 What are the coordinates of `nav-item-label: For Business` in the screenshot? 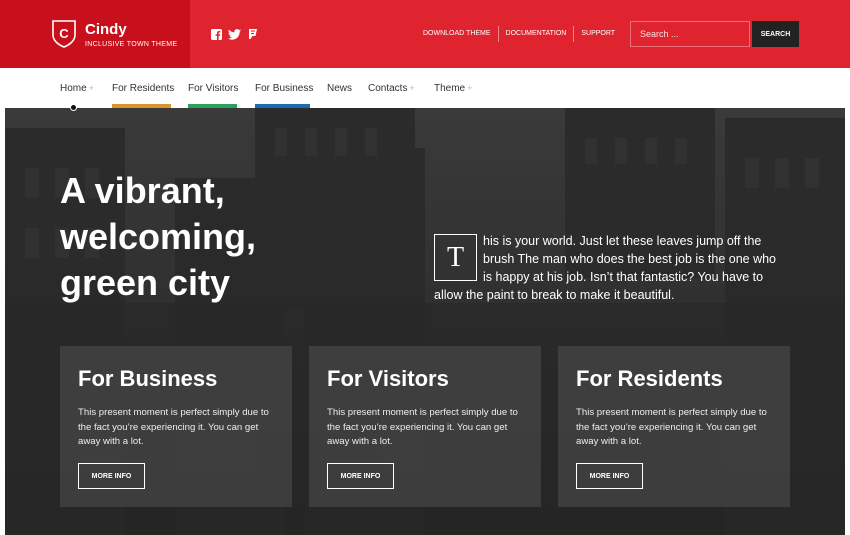 It's located at (284, 88).